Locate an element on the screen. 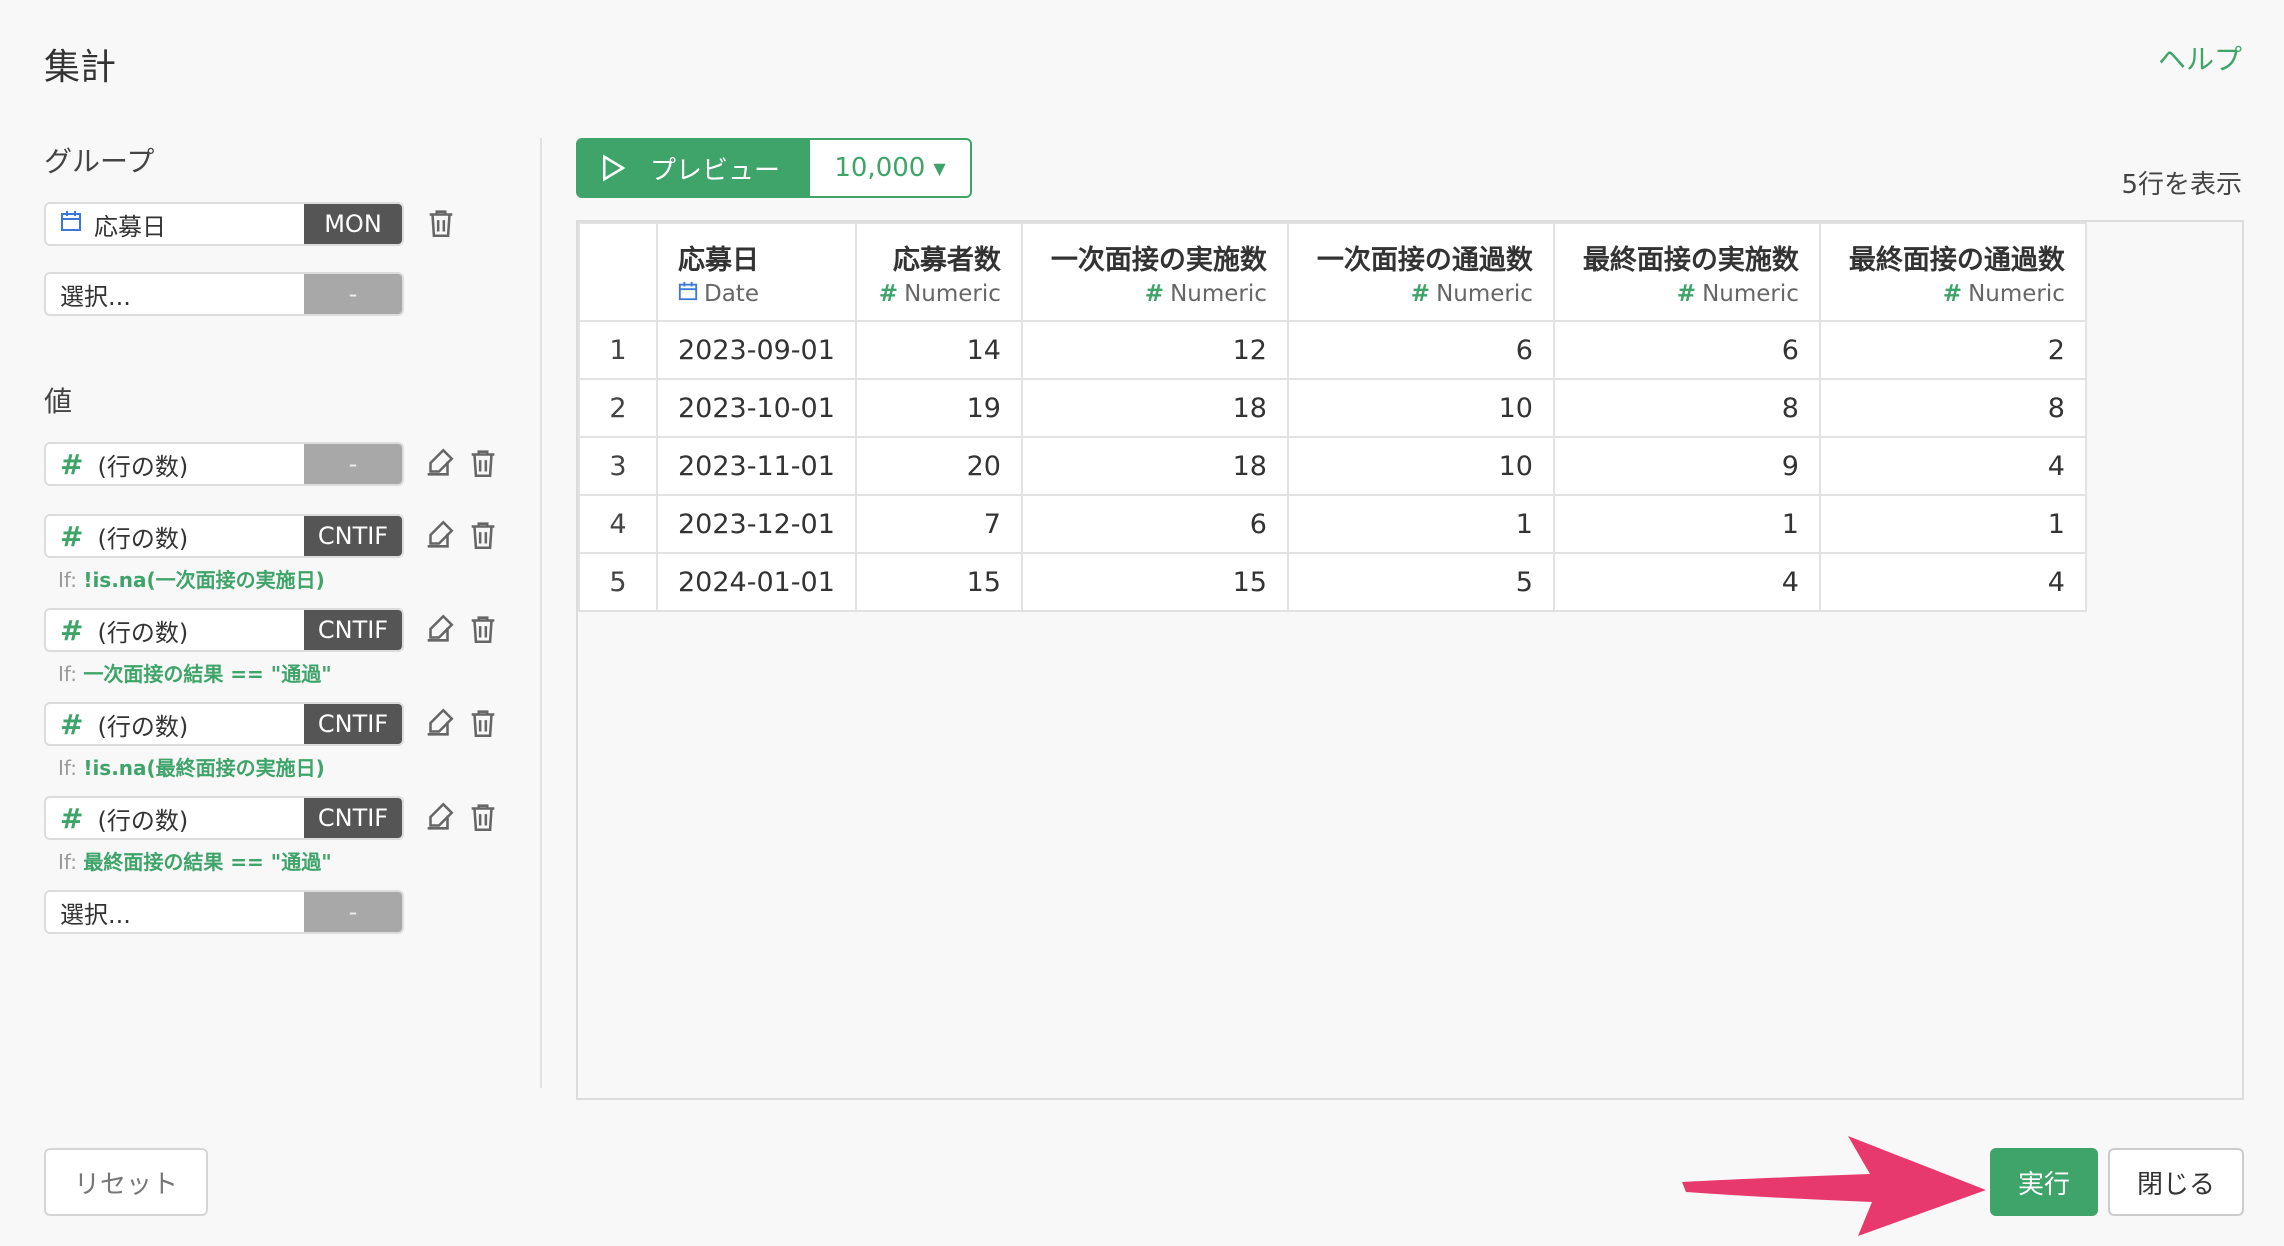  value-field-select: 選択... - is located at coordinates (224, 912).